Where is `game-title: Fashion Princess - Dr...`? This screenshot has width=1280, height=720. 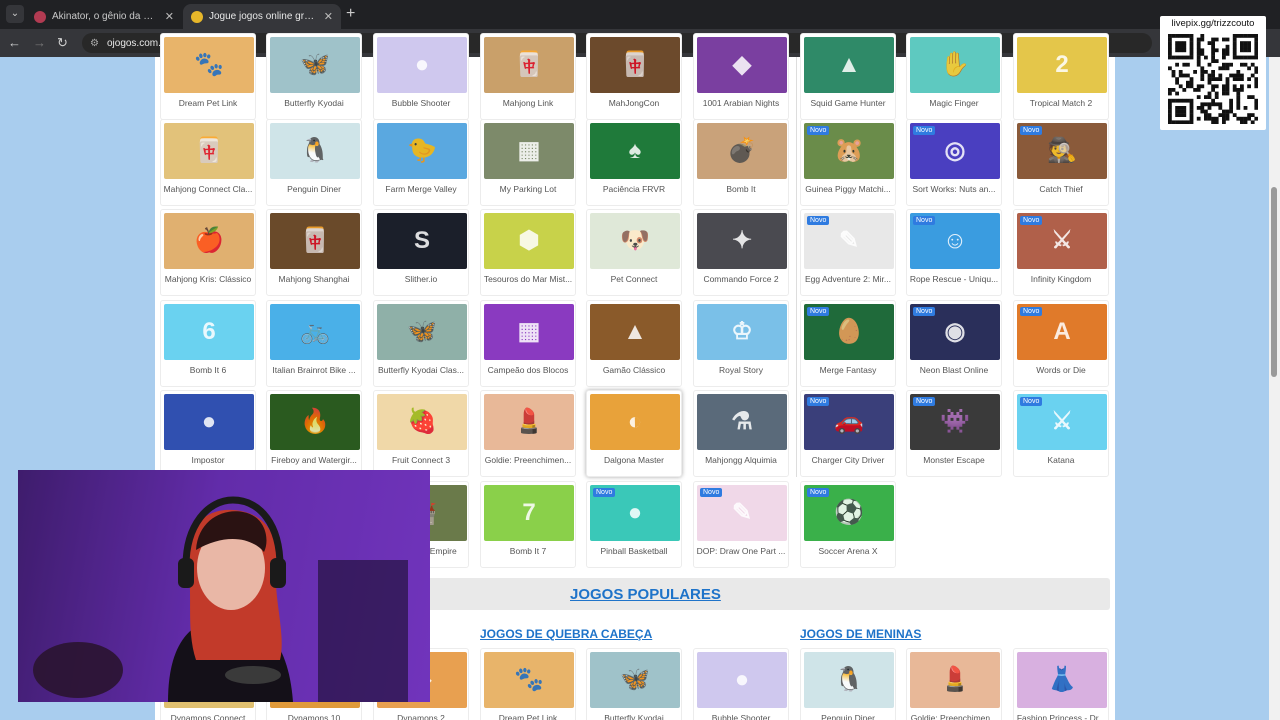 game-title: Fashion Princess - Dr... is located at coordinates (1061, 716).